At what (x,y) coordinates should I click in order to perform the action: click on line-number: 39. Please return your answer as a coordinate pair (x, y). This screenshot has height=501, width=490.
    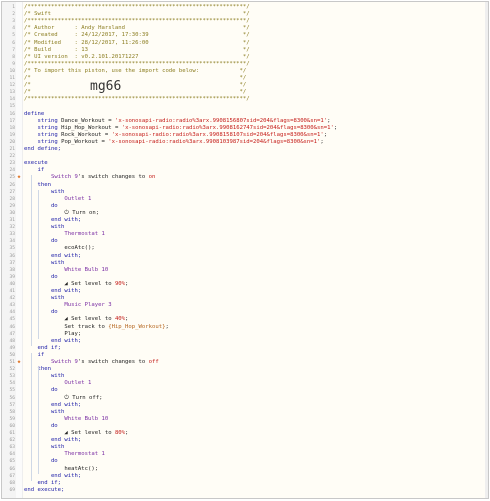
    Looking at the image, I should click on (12, 277).